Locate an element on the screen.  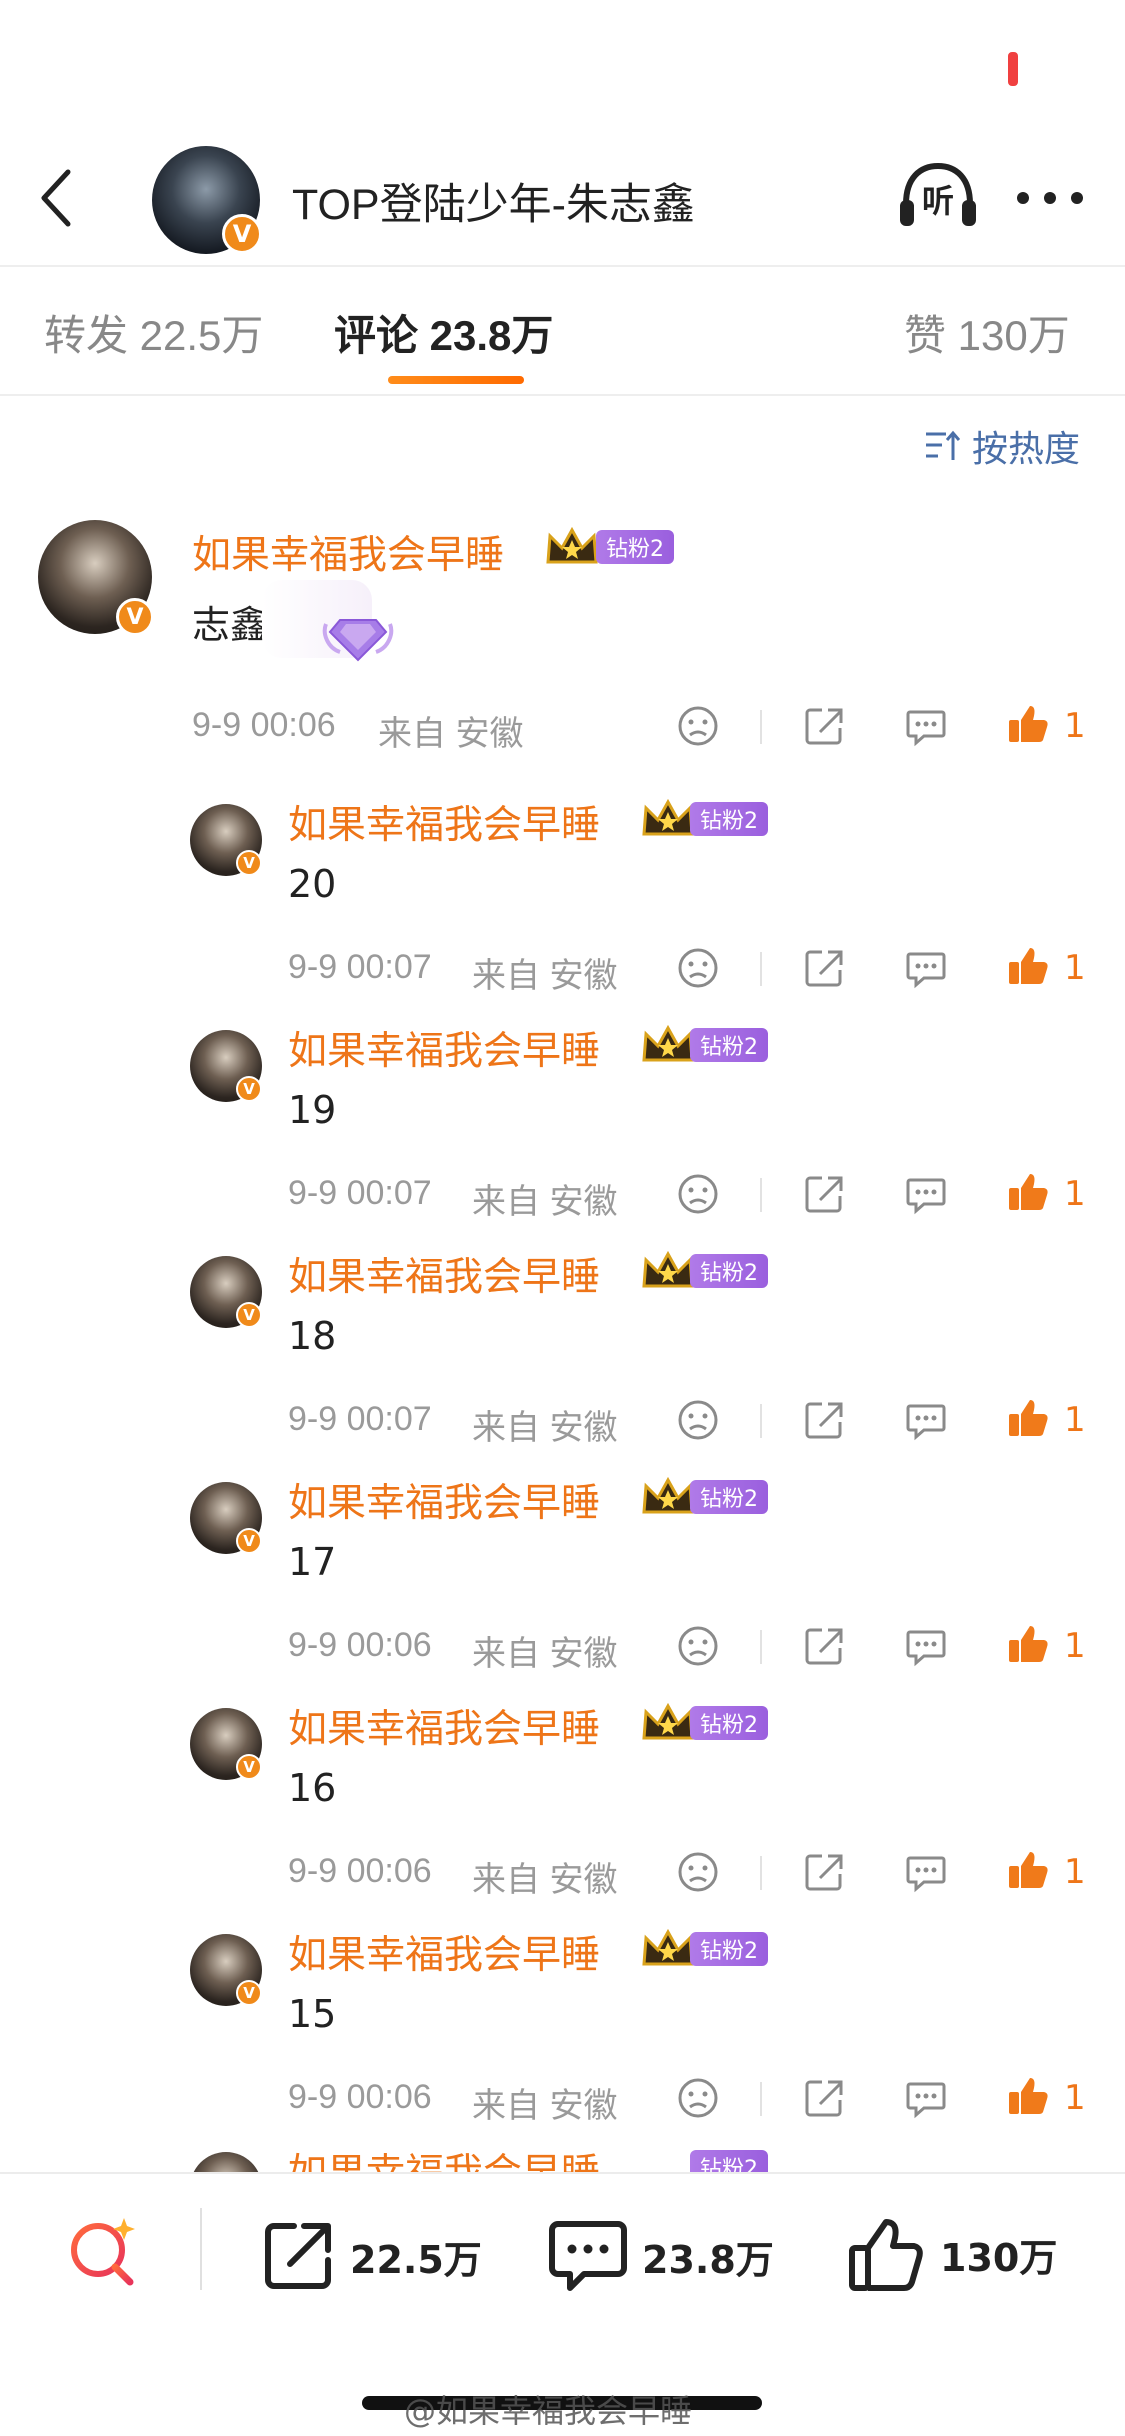
back-arrow-icon is located at coordinates (56, 198).